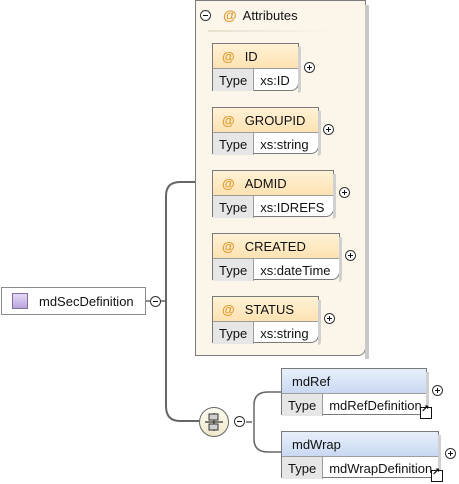  Describe the element at coordinates (251, 56) in the screenshot. I see `attribute-name: ID` at that location.